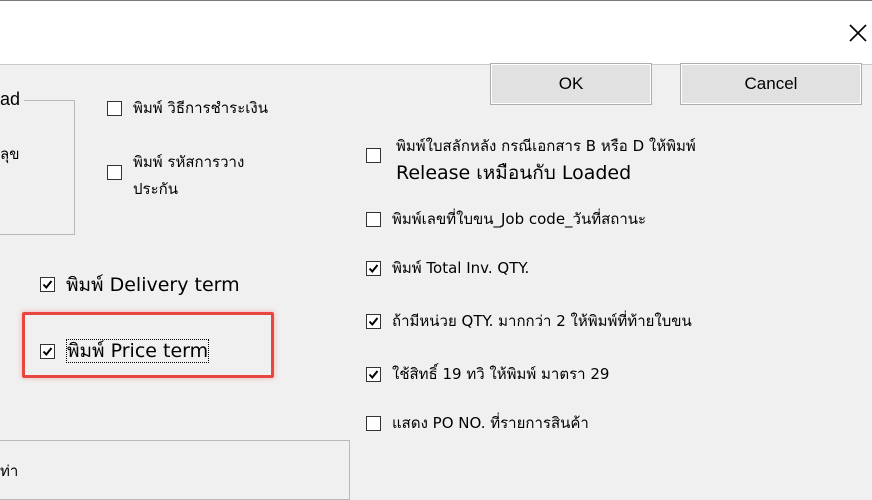  Describe the element at coordinates (47, 284) in the screenshot. I see `delivery-term-checkbox` at that location.